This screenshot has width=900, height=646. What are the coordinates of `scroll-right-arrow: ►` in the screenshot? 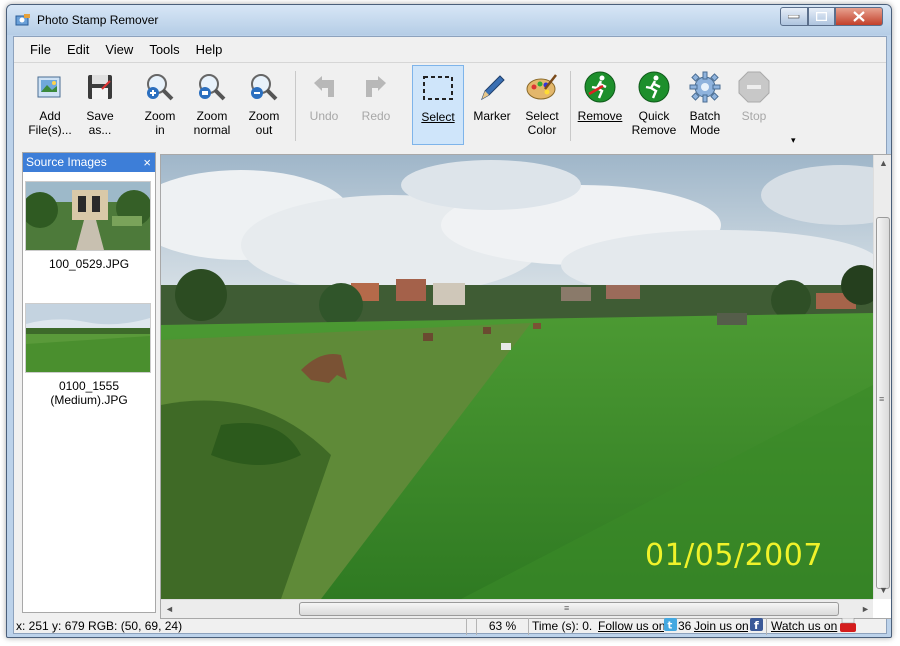 It's located at (865, 609).